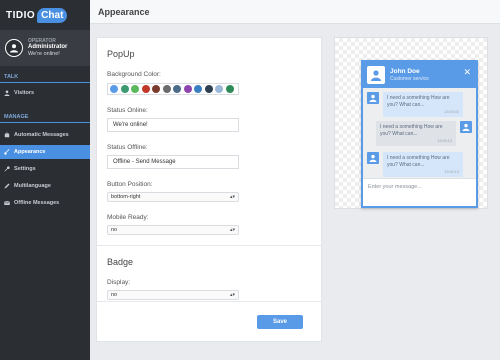 This screenshot has height=360, width=500. I want to click on button-position-value: bottom-right, so click(126, 197).